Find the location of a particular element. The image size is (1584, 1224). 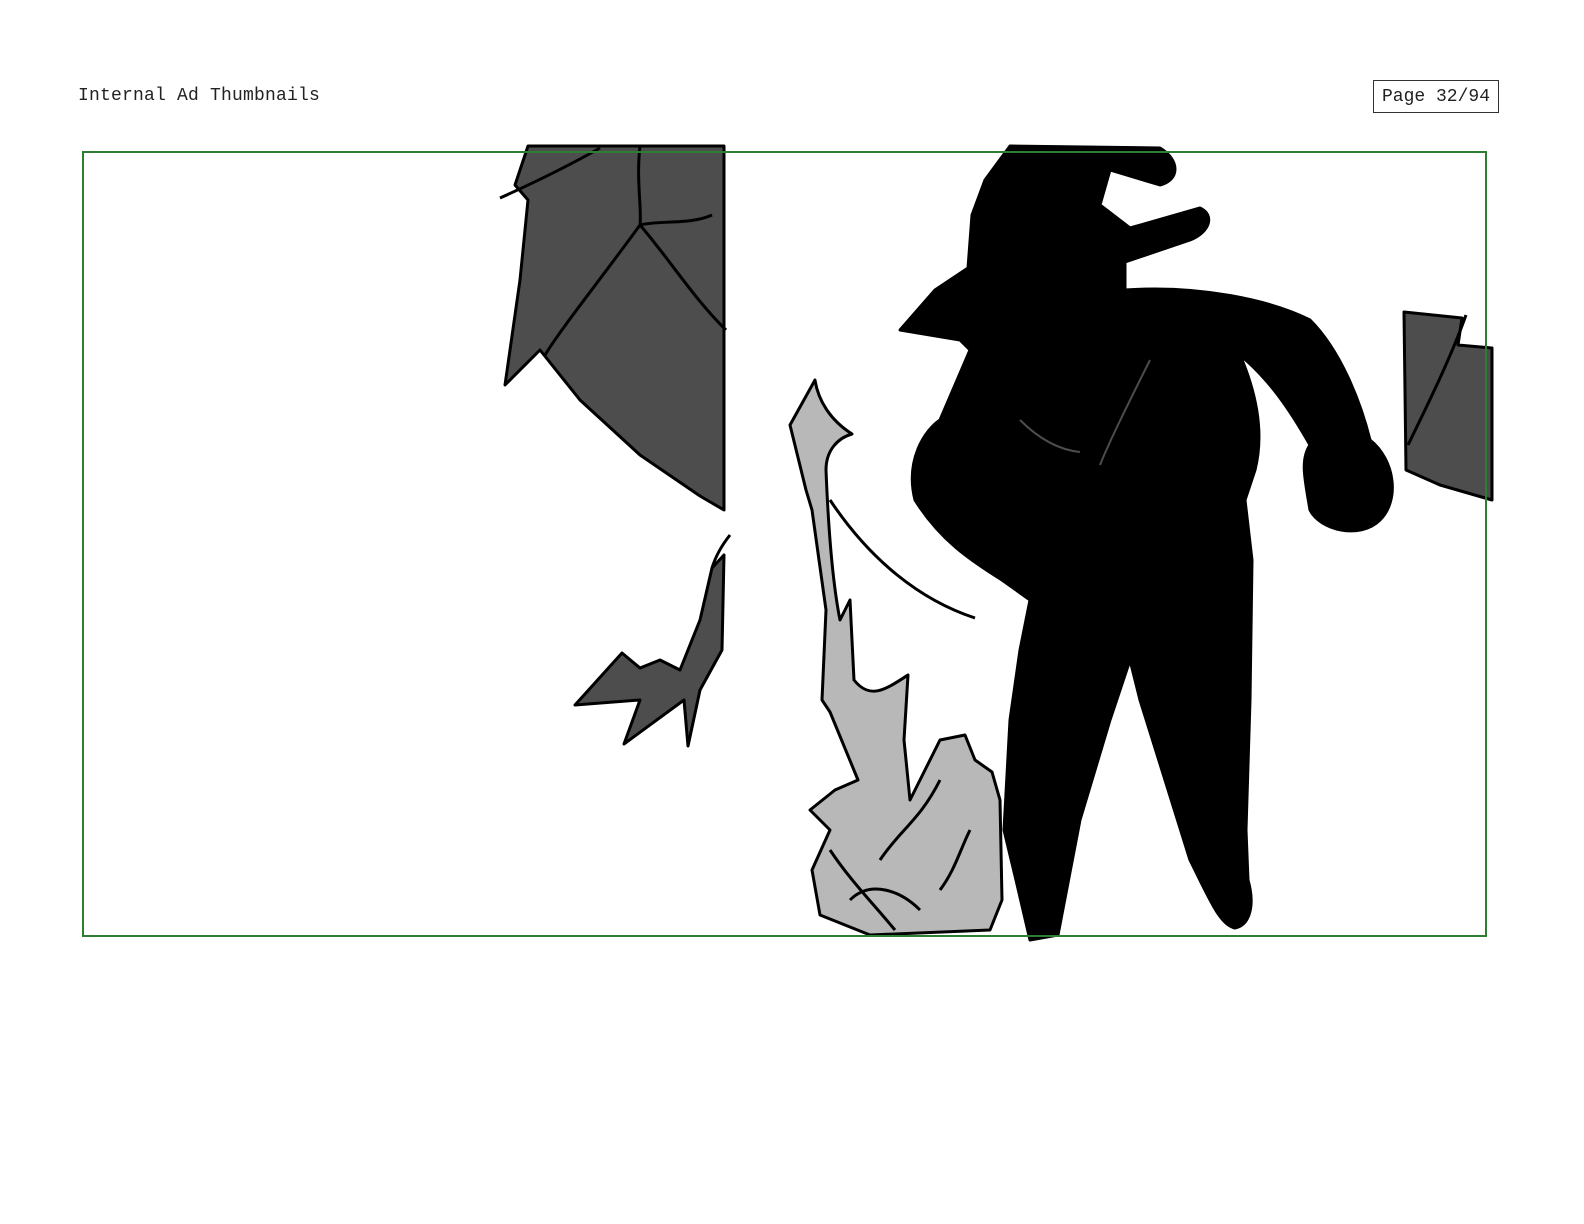

foliage-right-edge is located at coordinates (1448, 406).